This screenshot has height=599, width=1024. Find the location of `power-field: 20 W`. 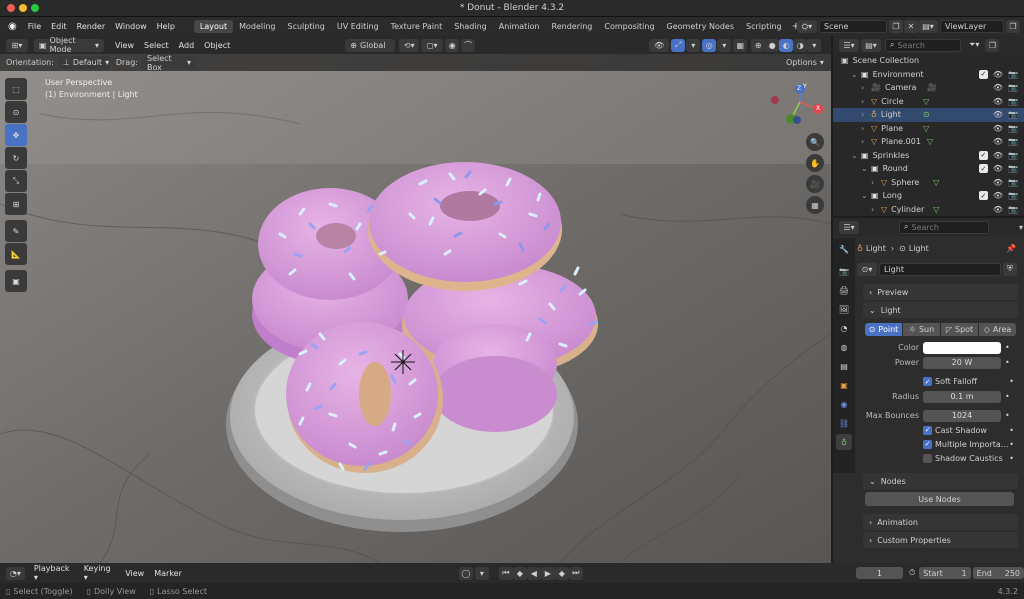

power-field: 20 W is located at coordinates (962, 362).